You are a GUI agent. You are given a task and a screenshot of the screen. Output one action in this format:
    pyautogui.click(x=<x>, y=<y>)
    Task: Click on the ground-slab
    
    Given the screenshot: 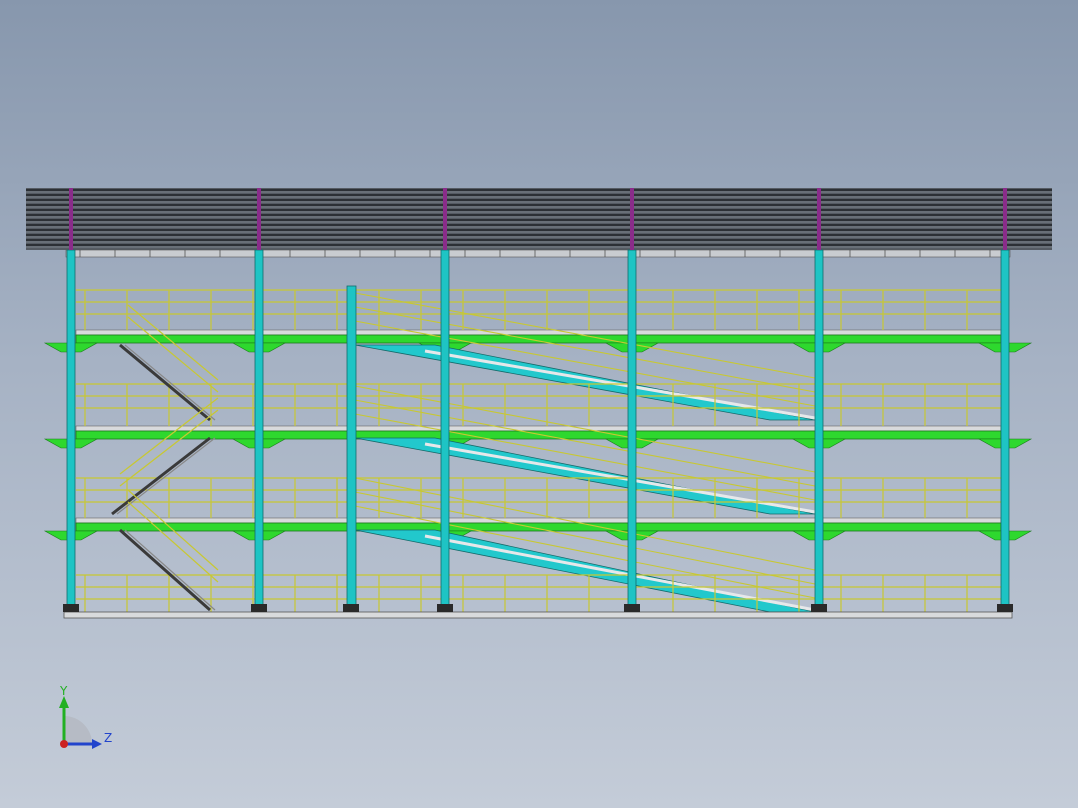 What is the action you would take?
    pyautogui.click(x=538, y=615)
    